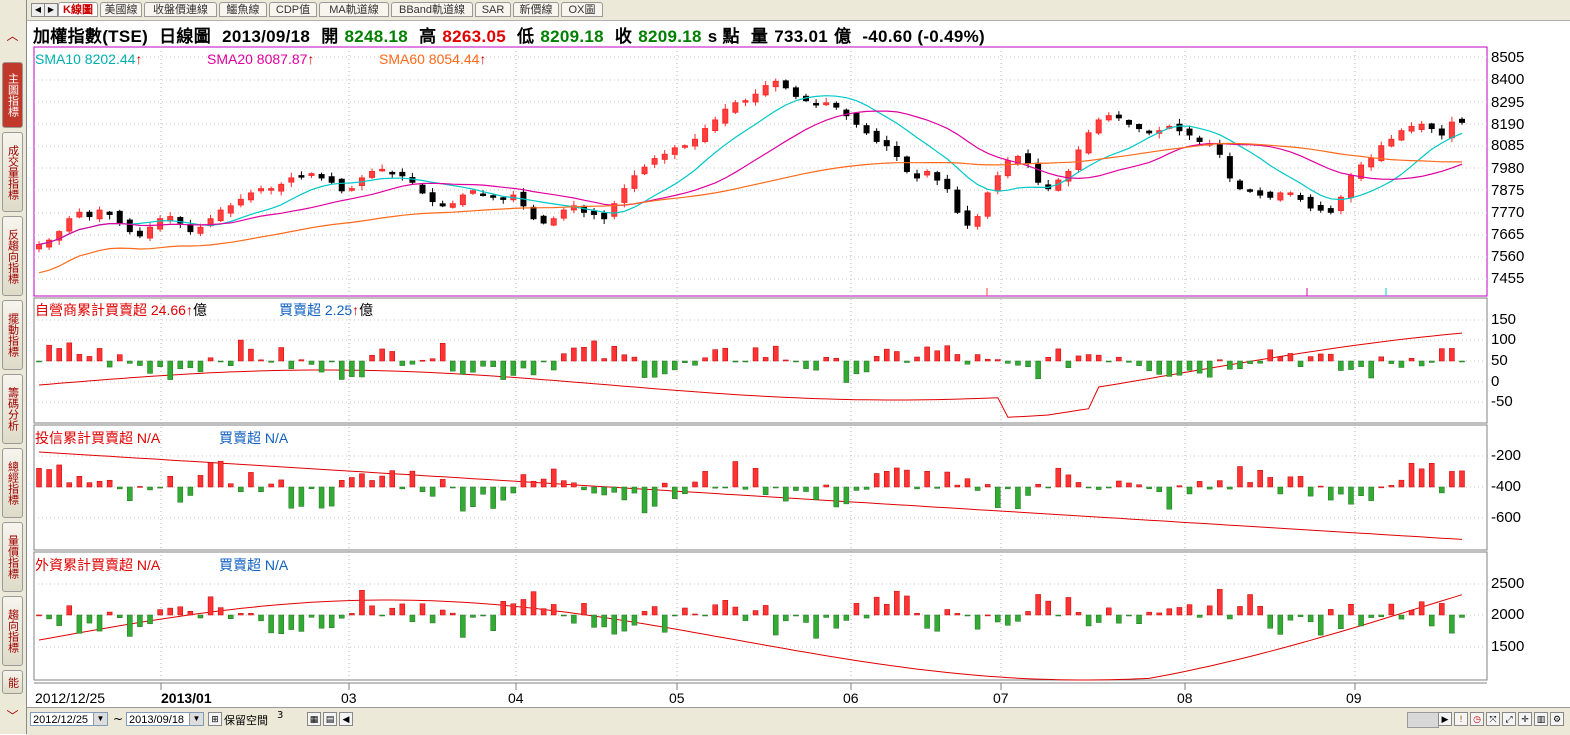  What do you see at coordinates (1477, 719) in the screenshot?
I see `clock-icon: ◷` at bounding box center [1477, 719].